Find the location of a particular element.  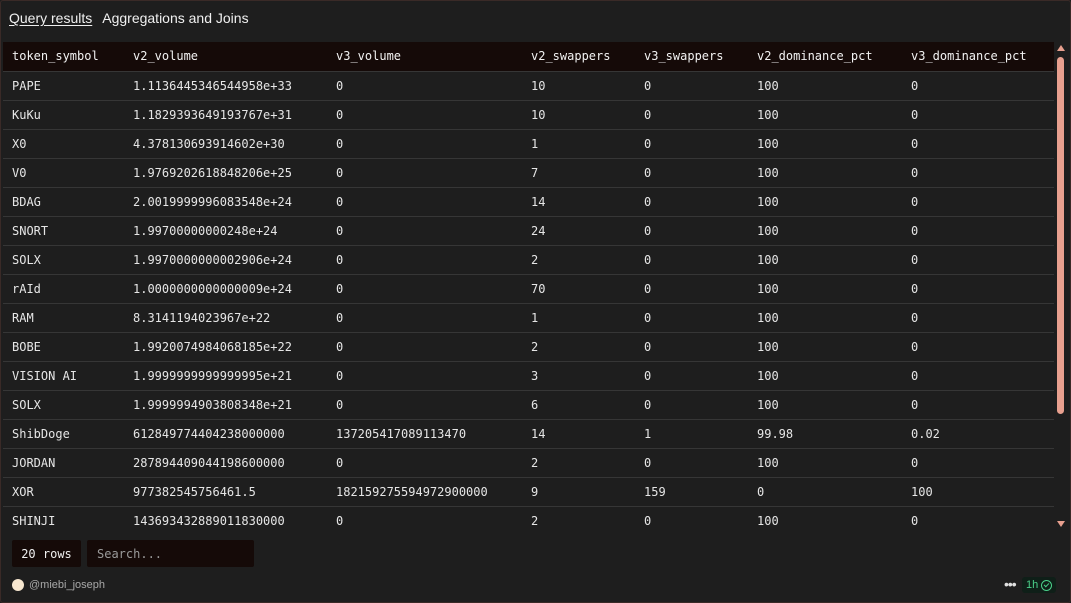

column-header-v3-dominance-pct: v3_dominance_pct is located at coordinates (978, 56).